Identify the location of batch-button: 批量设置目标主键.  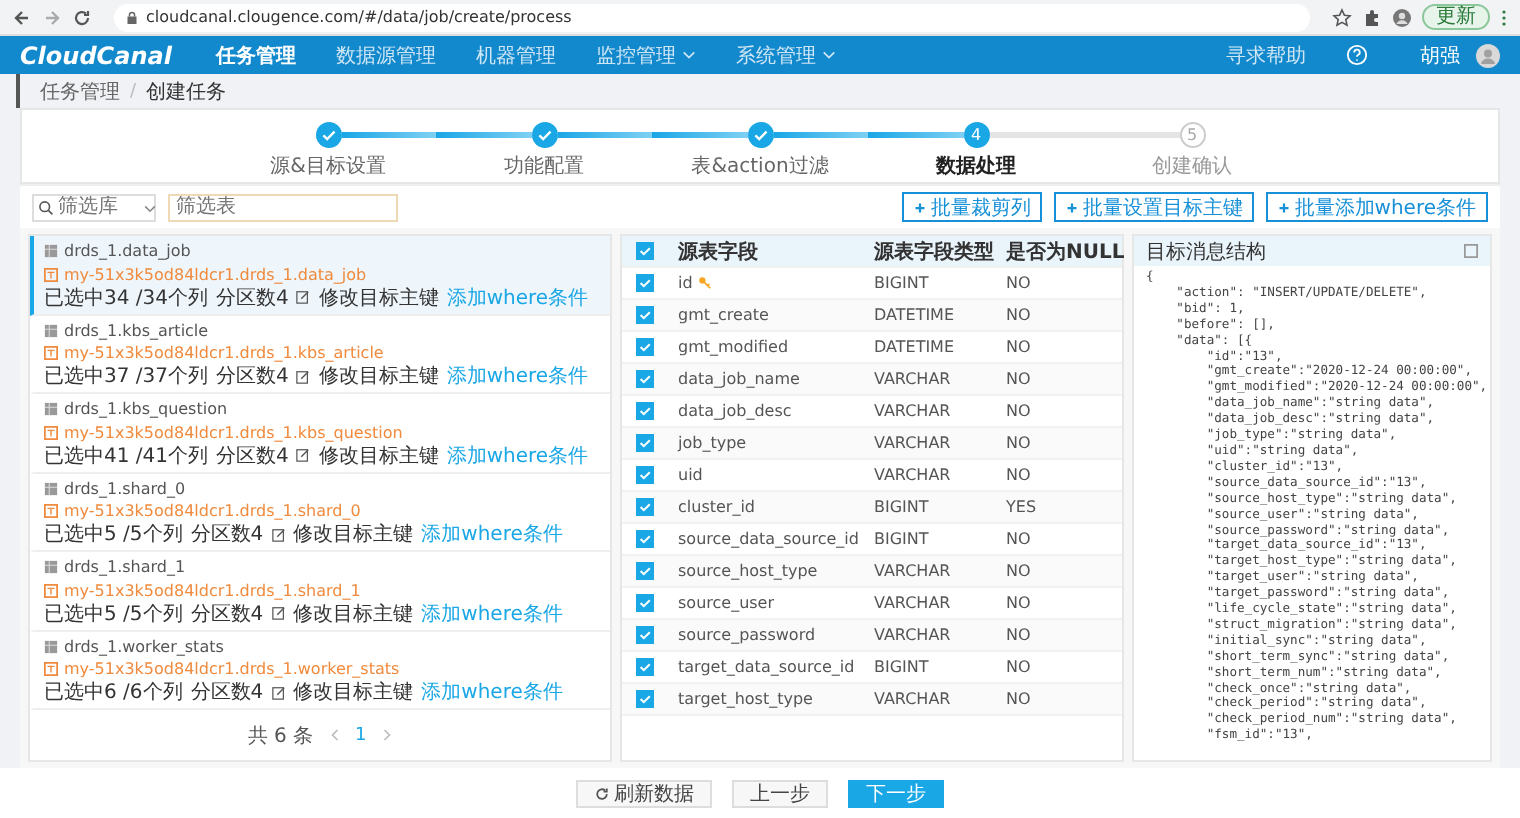
(1154, 207).